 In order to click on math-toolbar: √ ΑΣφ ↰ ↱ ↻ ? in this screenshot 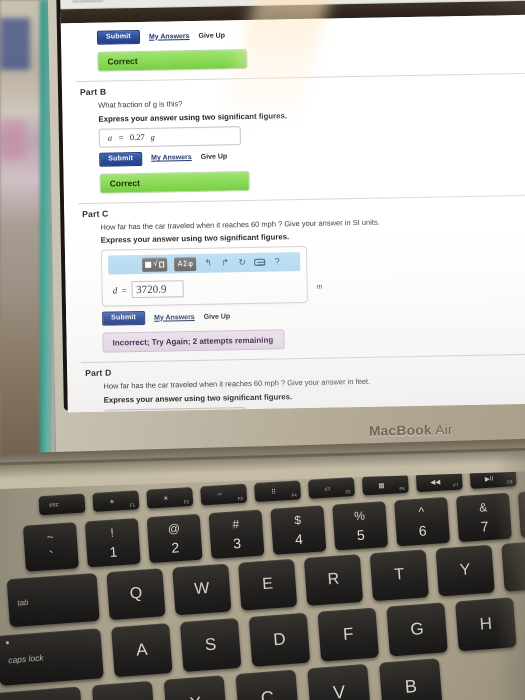, I will do `click(204, 263)`.